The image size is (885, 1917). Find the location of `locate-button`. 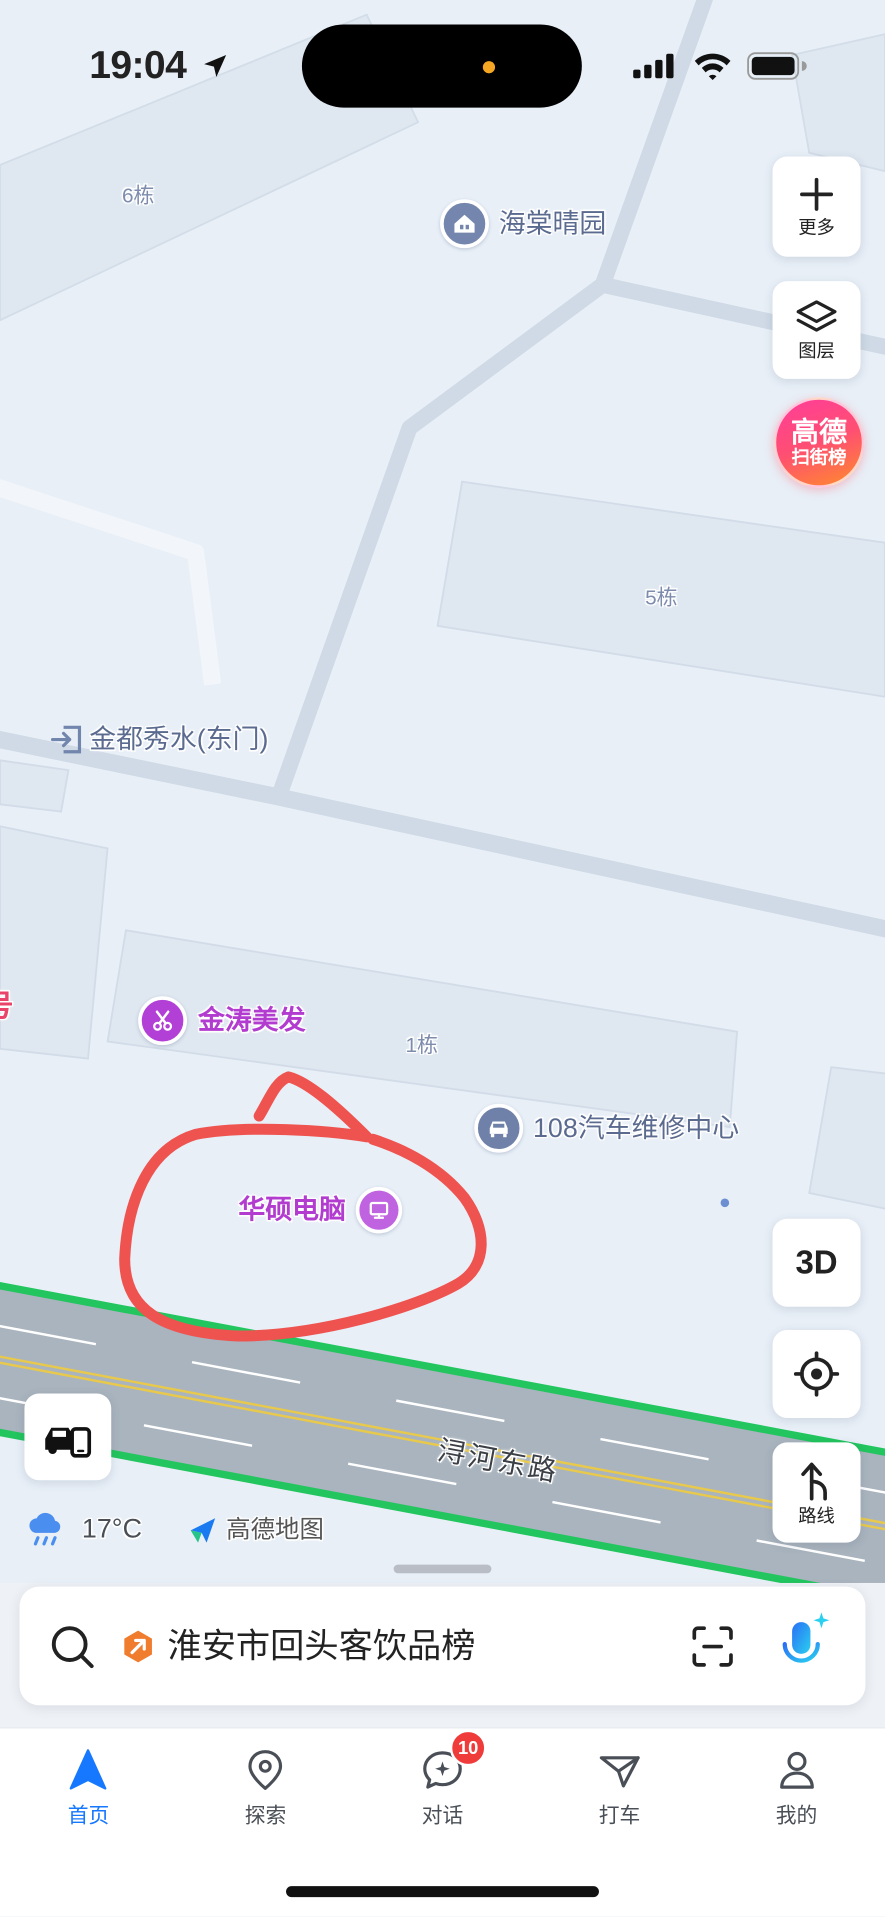

locate-button is located at coordinates (816, 1373).